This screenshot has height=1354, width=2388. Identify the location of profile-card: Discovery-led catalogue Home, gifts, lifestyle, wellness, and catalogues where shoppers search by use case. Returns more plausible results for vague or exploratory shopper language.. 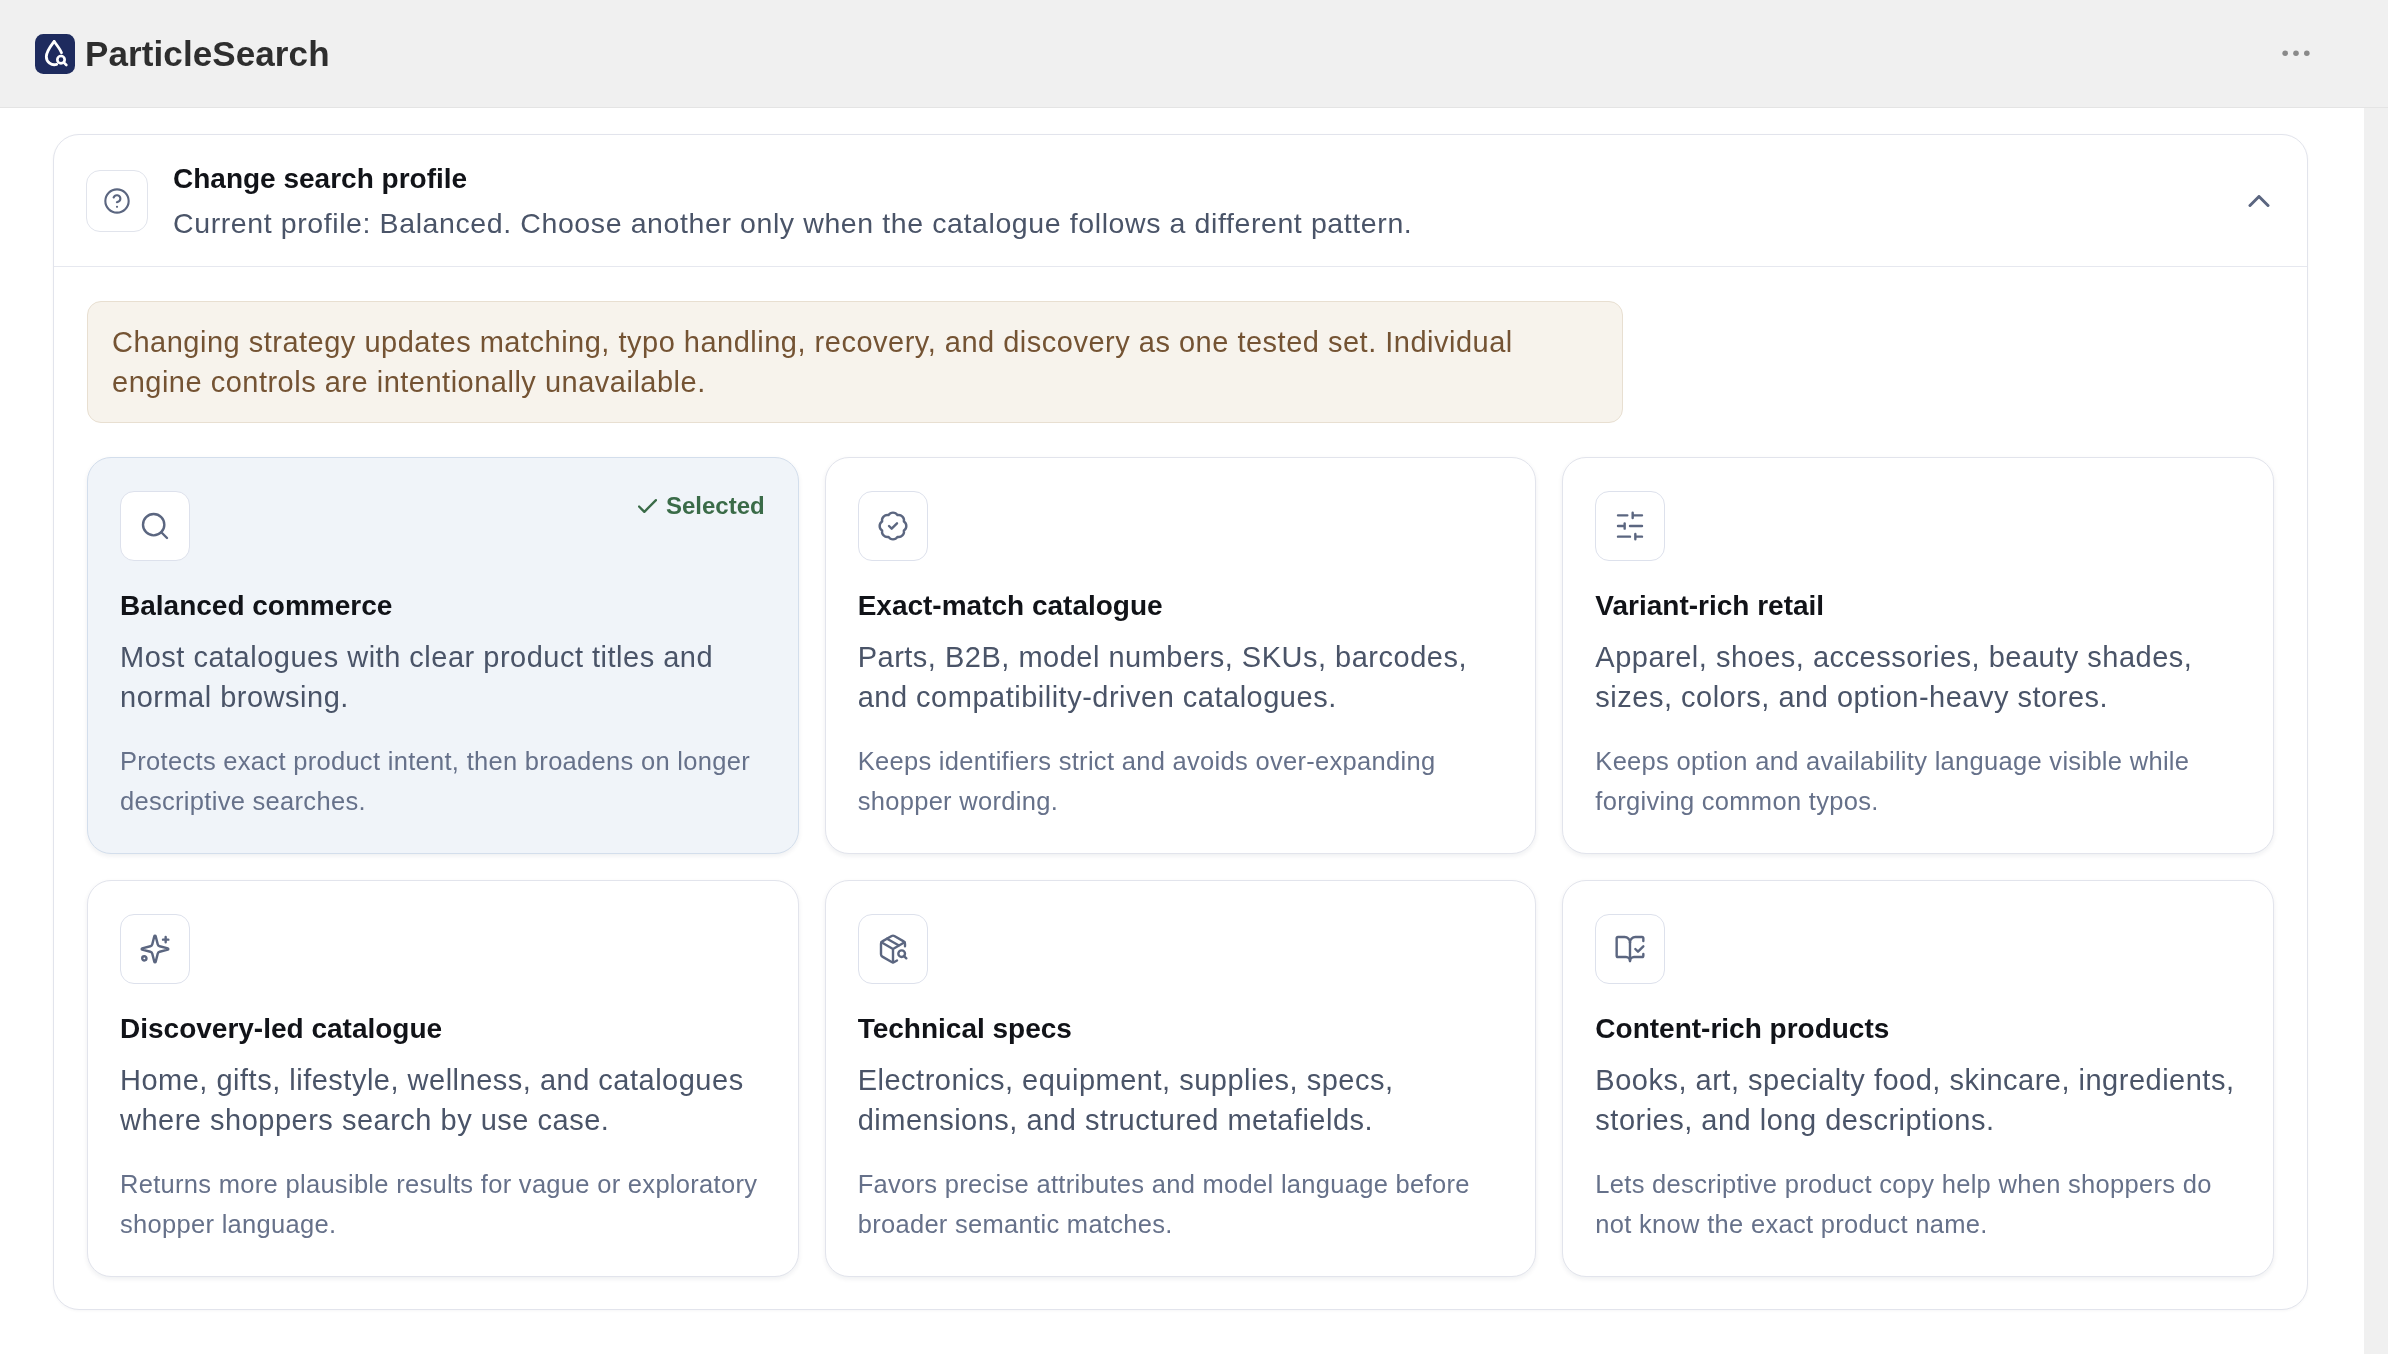
(443, 1078).